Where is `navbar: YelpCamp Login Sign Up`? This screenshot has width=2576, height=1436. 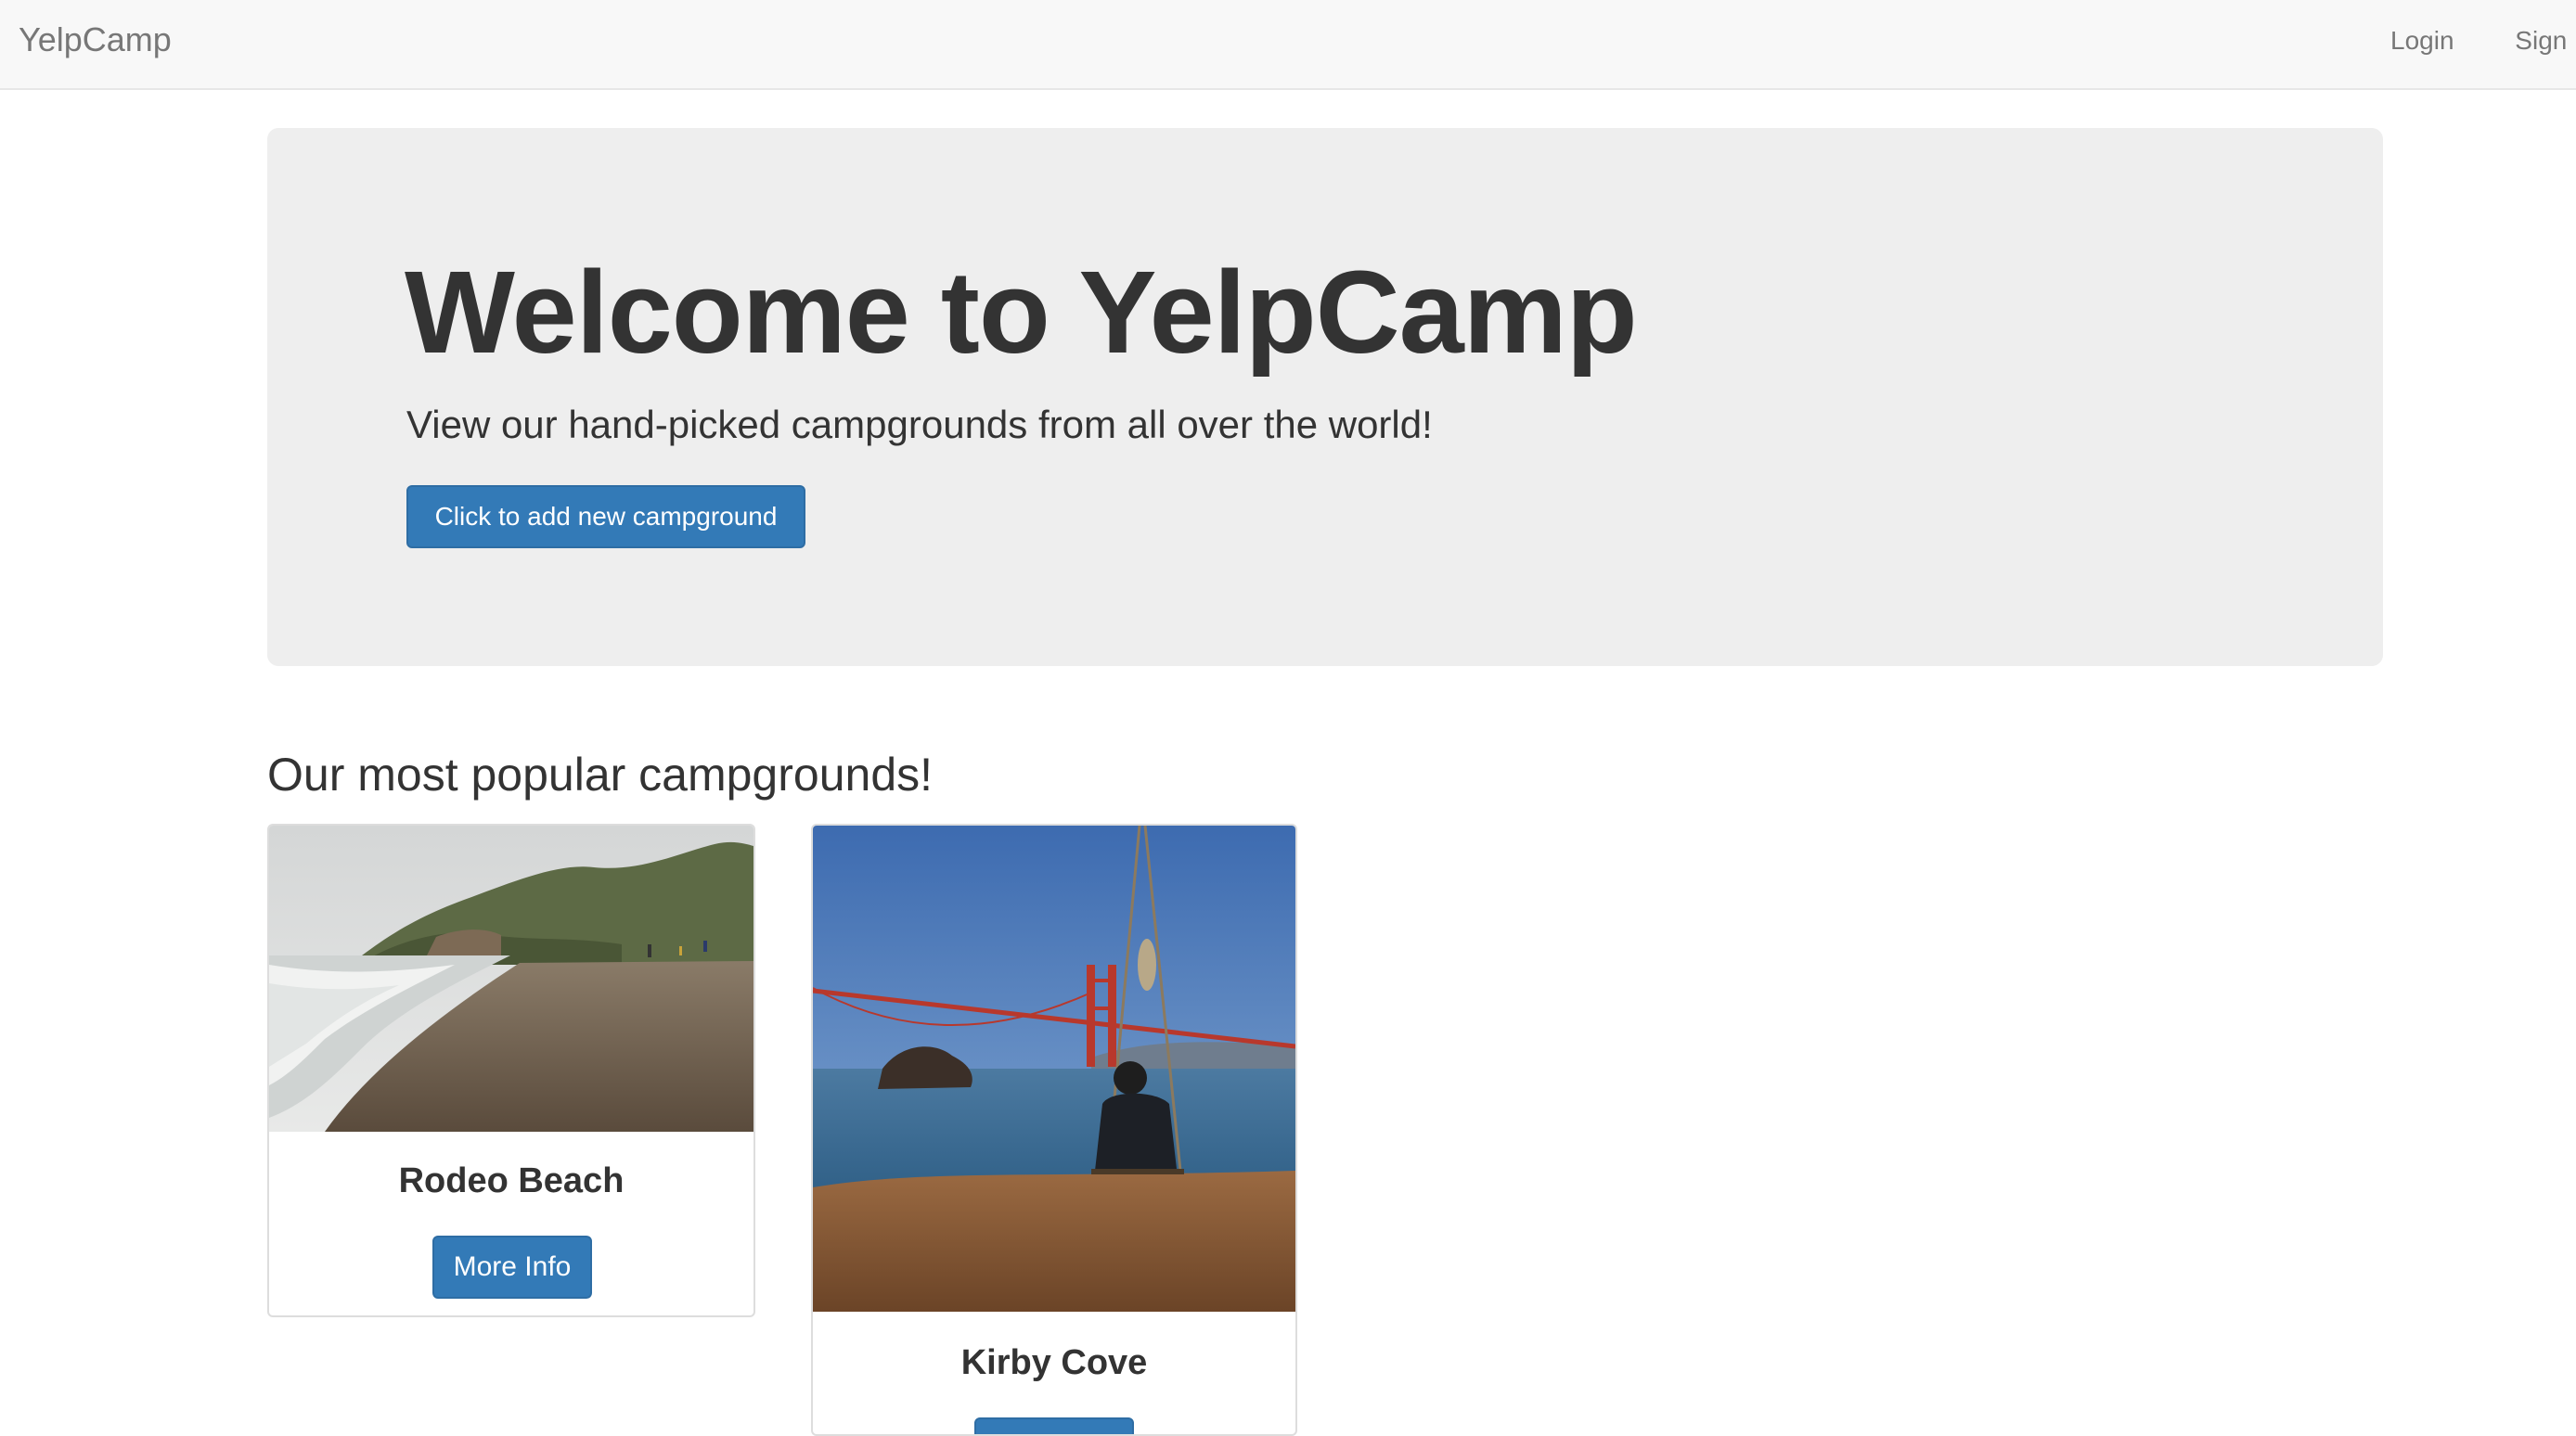 navbar: YelpCamp Login Sign Up is located at coordinates (1288, 45).